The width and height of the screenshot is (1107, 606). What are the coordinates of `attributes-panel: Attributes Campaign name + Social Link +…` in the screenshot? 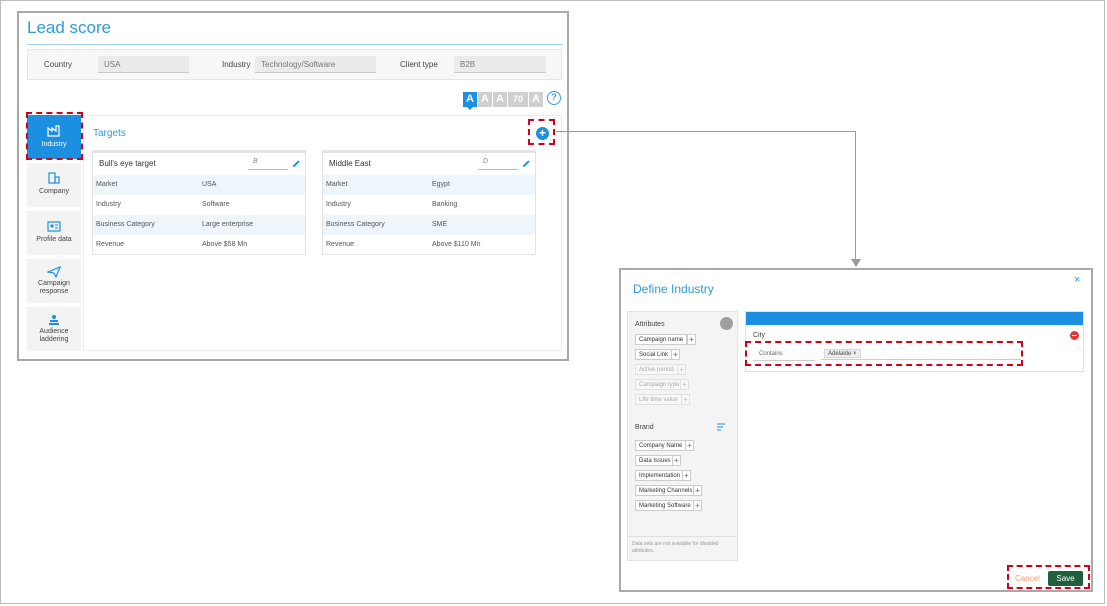 It's located at (682, 436).